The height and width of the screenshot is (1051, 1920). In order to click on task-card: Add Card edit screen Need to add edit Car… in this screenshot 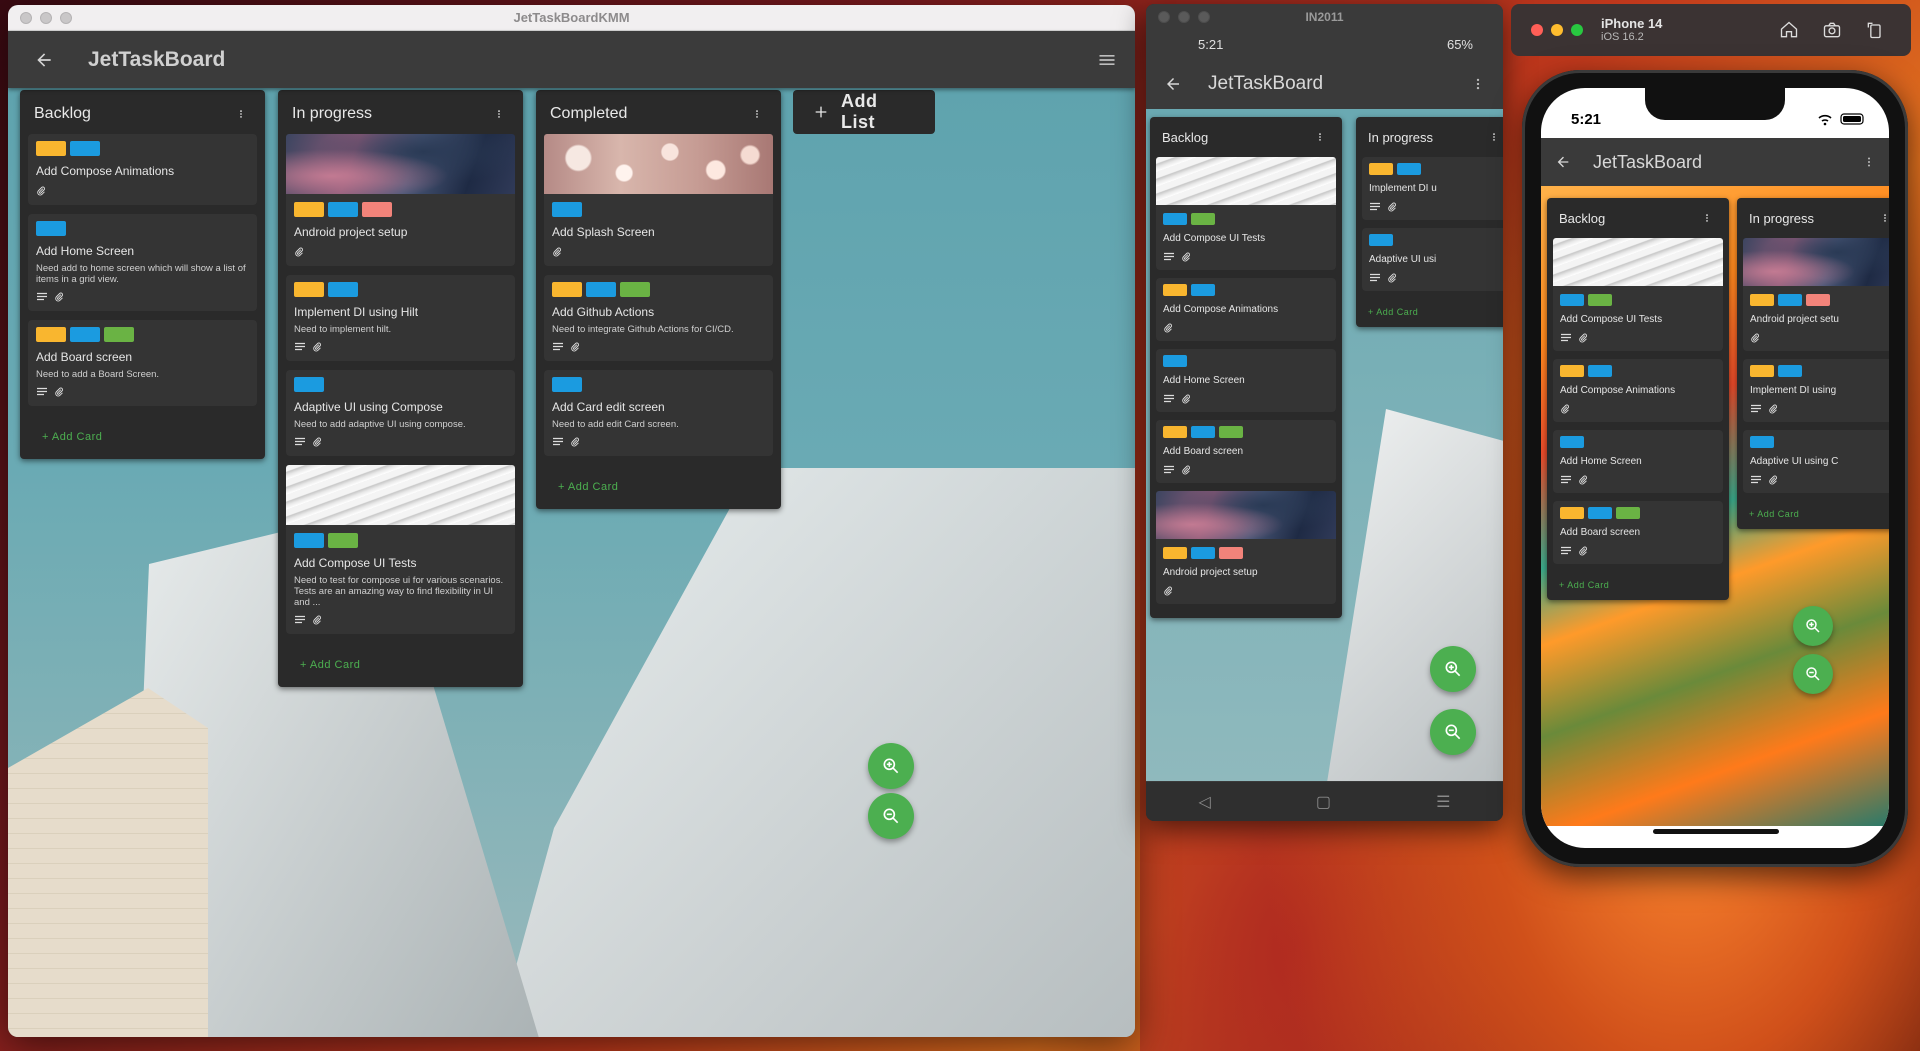, I will do `click(658, 412)`.